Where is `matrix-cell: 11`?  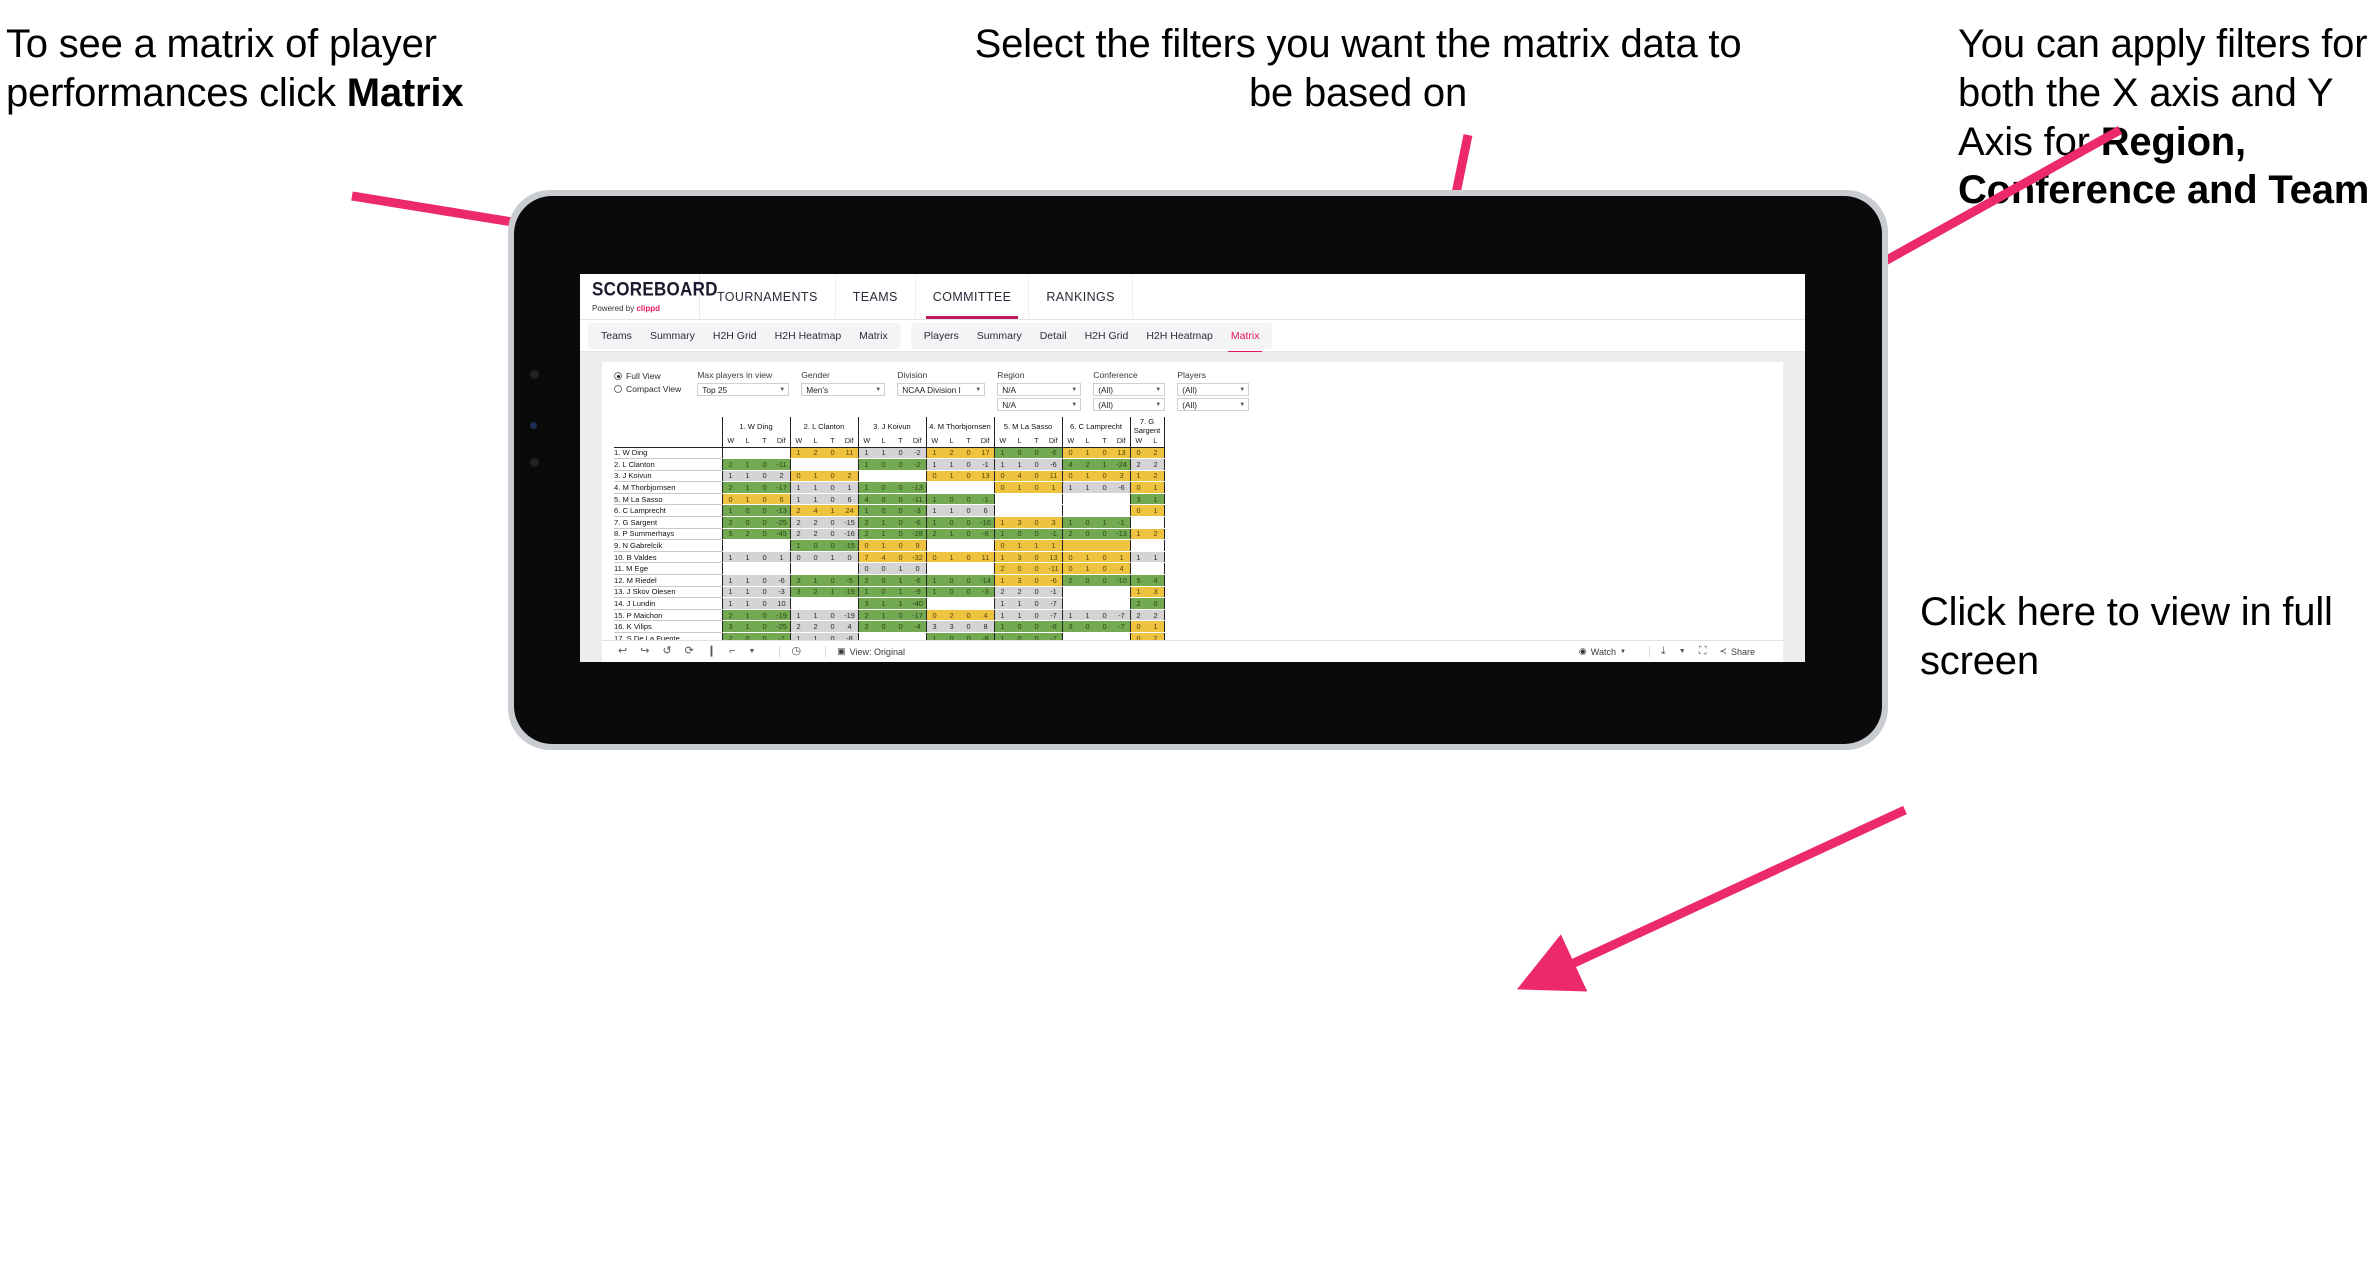 matrix-cell: 11 is located at coordinates (986, 557).